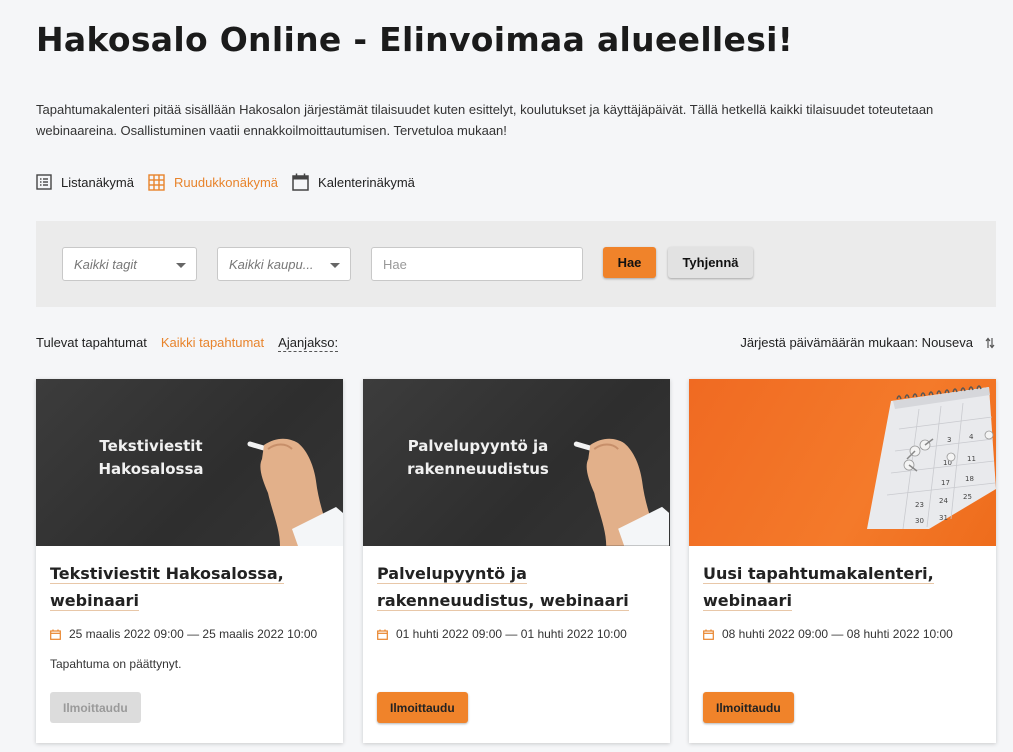 The width and height of the screenshot is (1013, 752). What do you see at coordinates (931, 457) in the screenshot?
I see `desk-calendar-illustration: 3 4 10 11 17 18 23 24 25 30 31` at bounding box center [931, 457].